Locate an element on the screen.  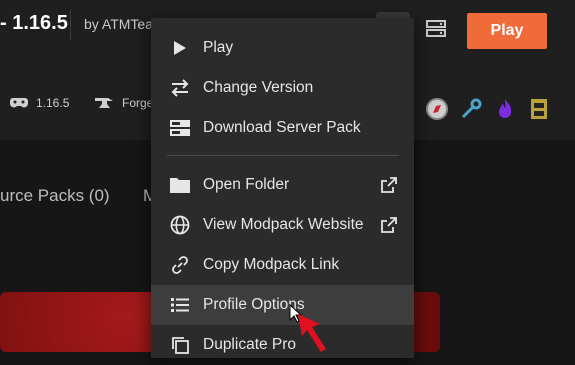
wrench-icon is located at coordinates (471, 109).